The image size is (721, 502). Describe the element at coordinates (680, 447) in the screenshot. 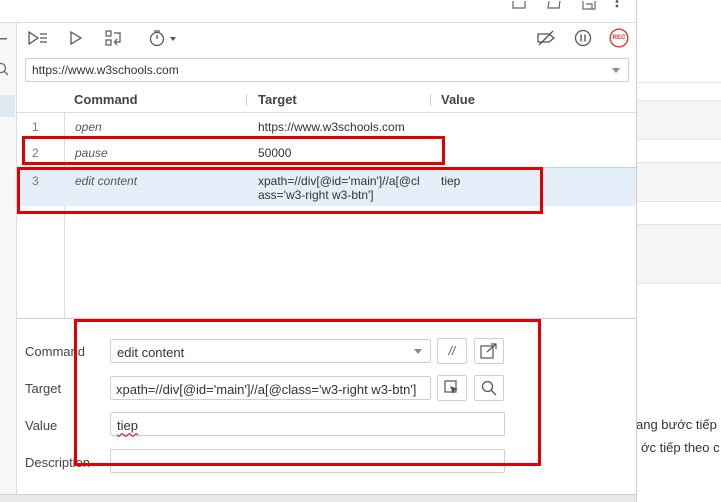

I see `bg-text-line: ớc tiếp theo c` at that location.